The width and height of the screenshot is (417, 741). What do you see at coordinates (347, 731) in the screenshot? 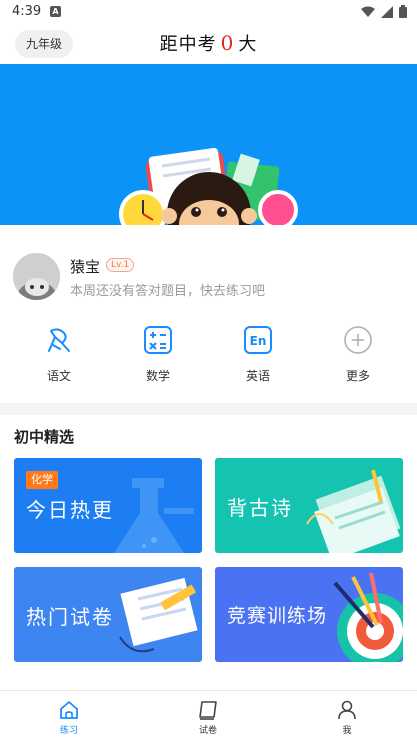
I see `nav-label: 我` at bounding box center [347, 731].